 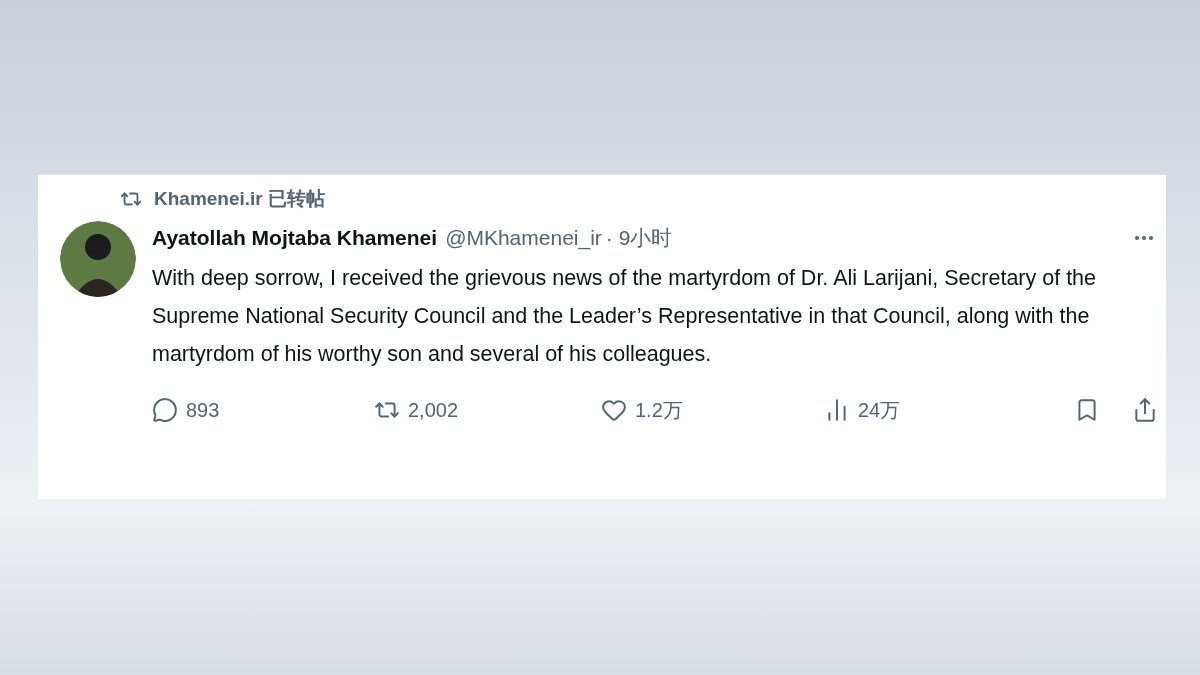 What do you see at coordinates (240, 198) in the screenshot?
I see `repost-label: Khamenei.ir 已转帖` at bounding box center [240, 198].